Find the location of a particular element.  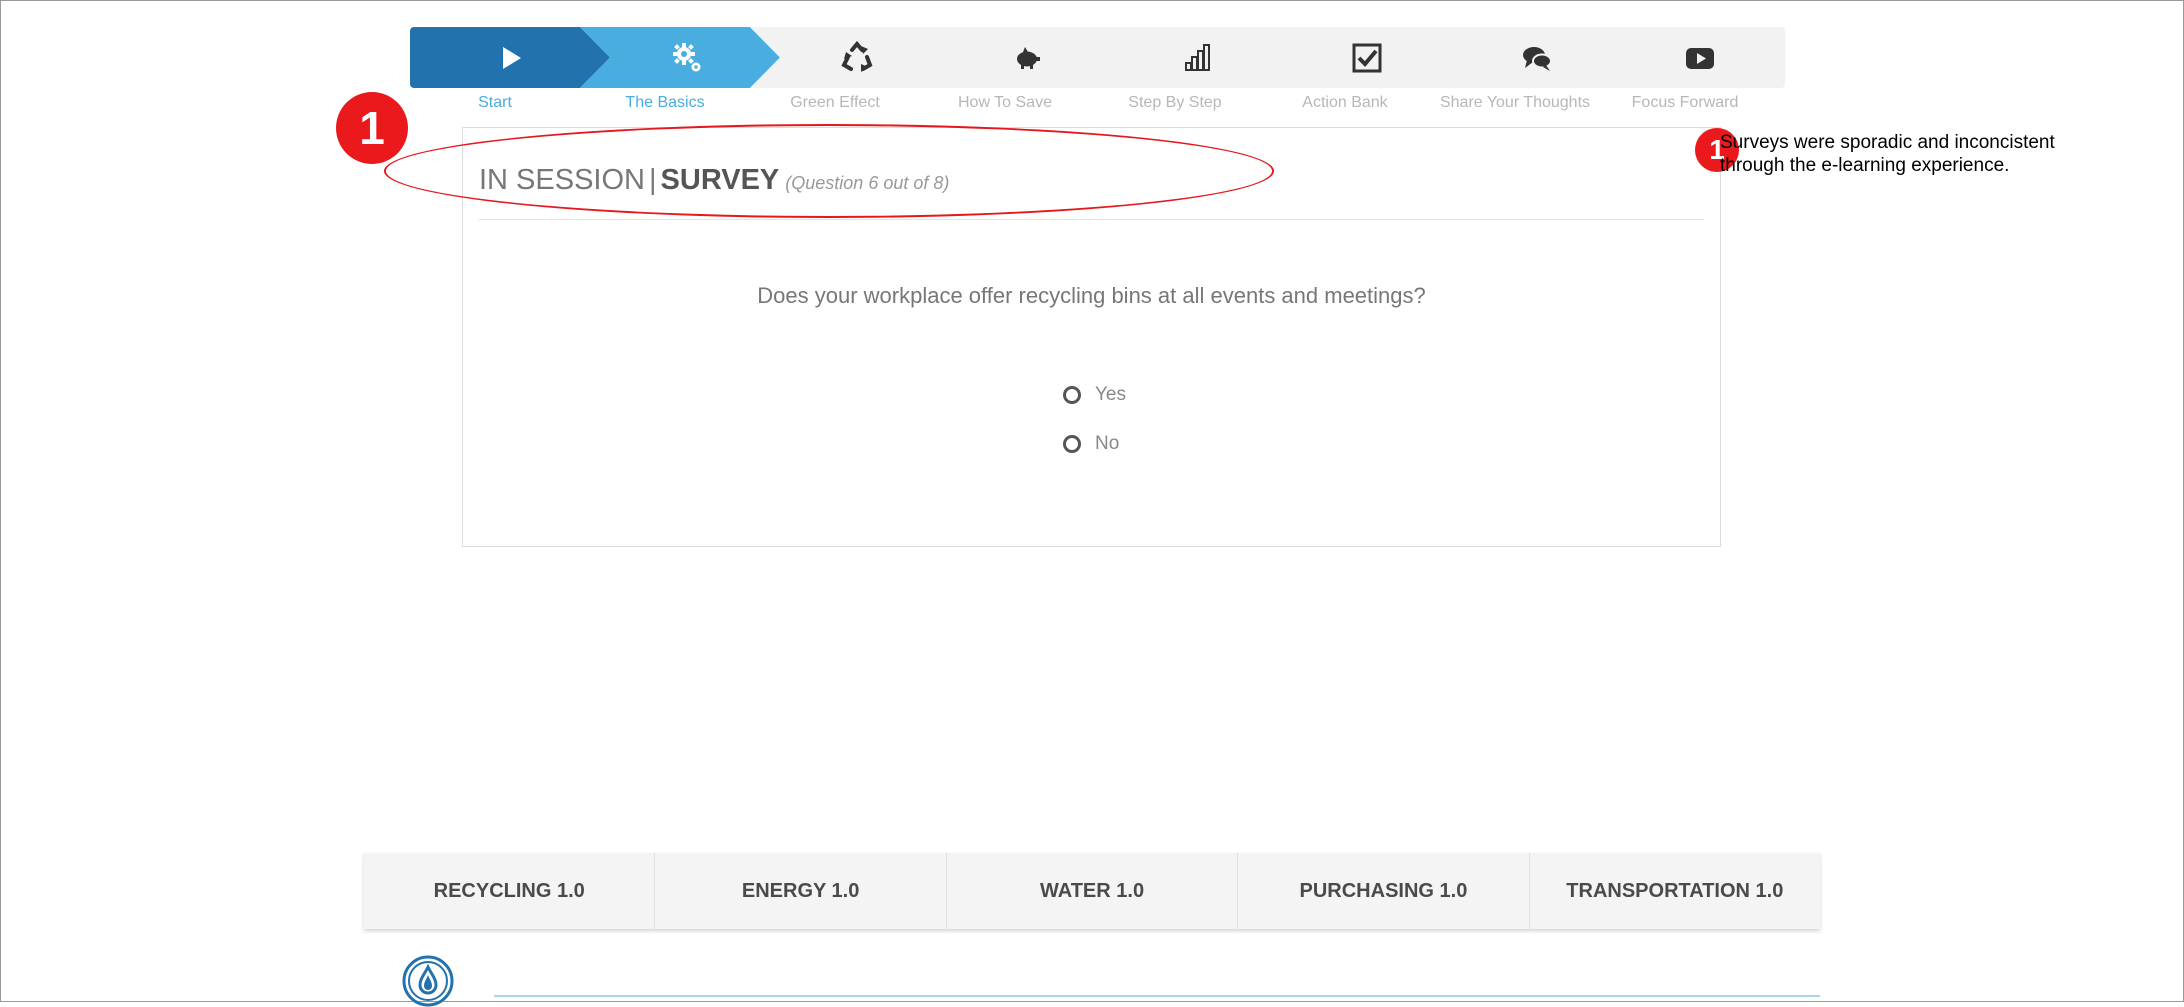

tab-transportation: TRANSPORTATION 1.0 is located at coordinates (1675, 891).